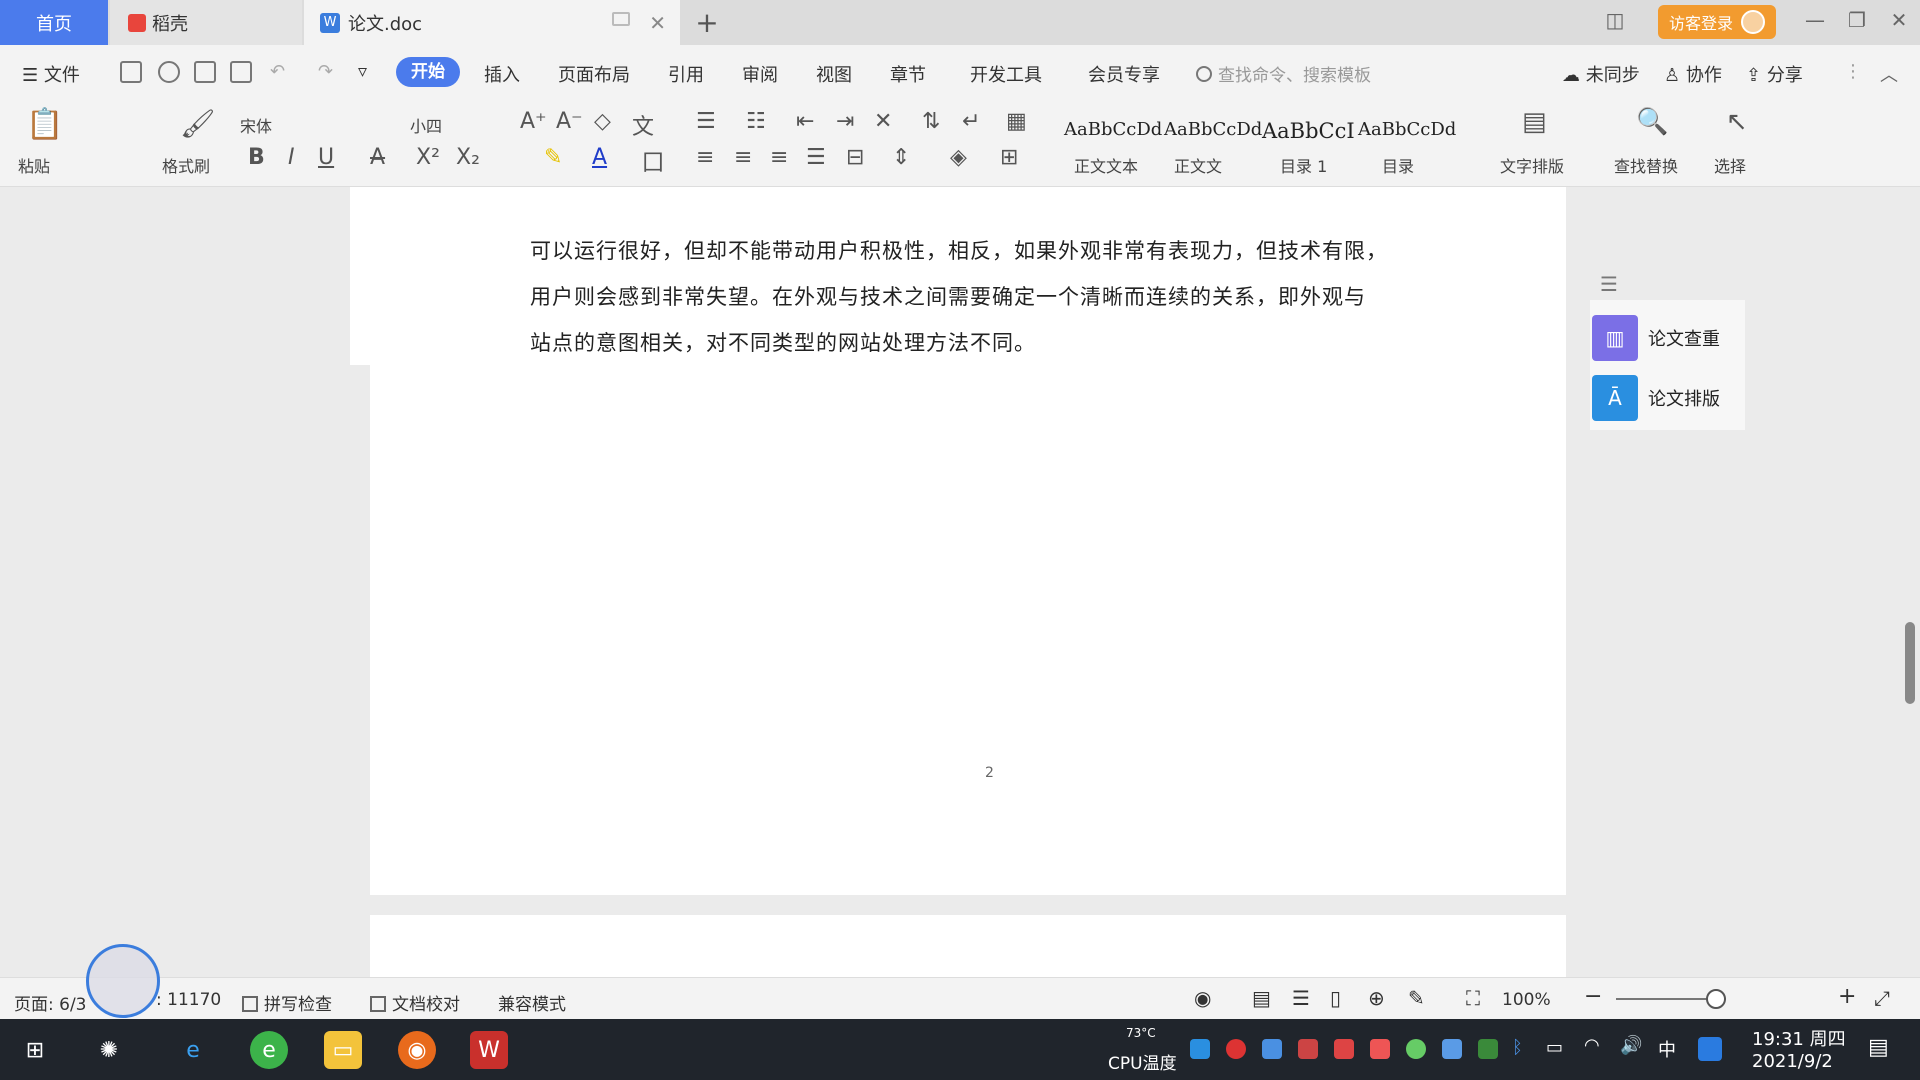 The height and width of the screenshot is (1080, 1920). What do you see at coordinates (756, 121) in the screenshot?
I see `numbering-icon: ☷` at bounding box center [756, 121].